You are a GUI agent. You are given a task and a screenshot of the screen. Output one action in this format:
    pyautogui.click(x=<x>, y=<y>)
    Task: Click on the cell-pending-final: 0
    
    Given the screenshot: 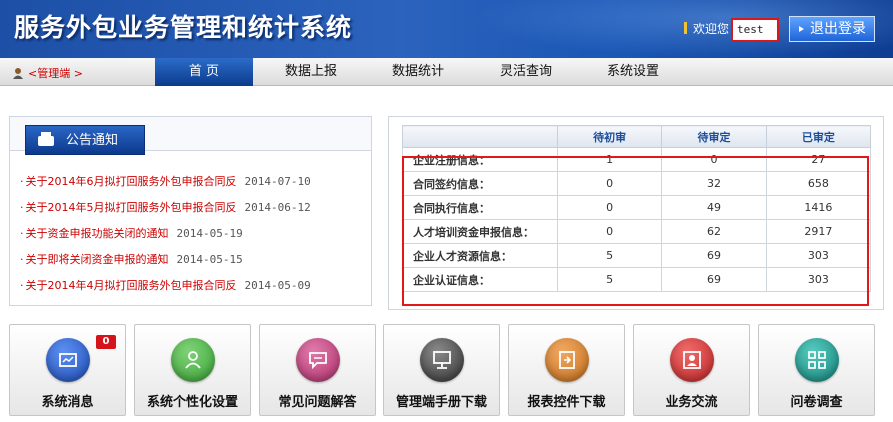 What is the action you would take?
    pyautogui.click(x=714, y=159)
    